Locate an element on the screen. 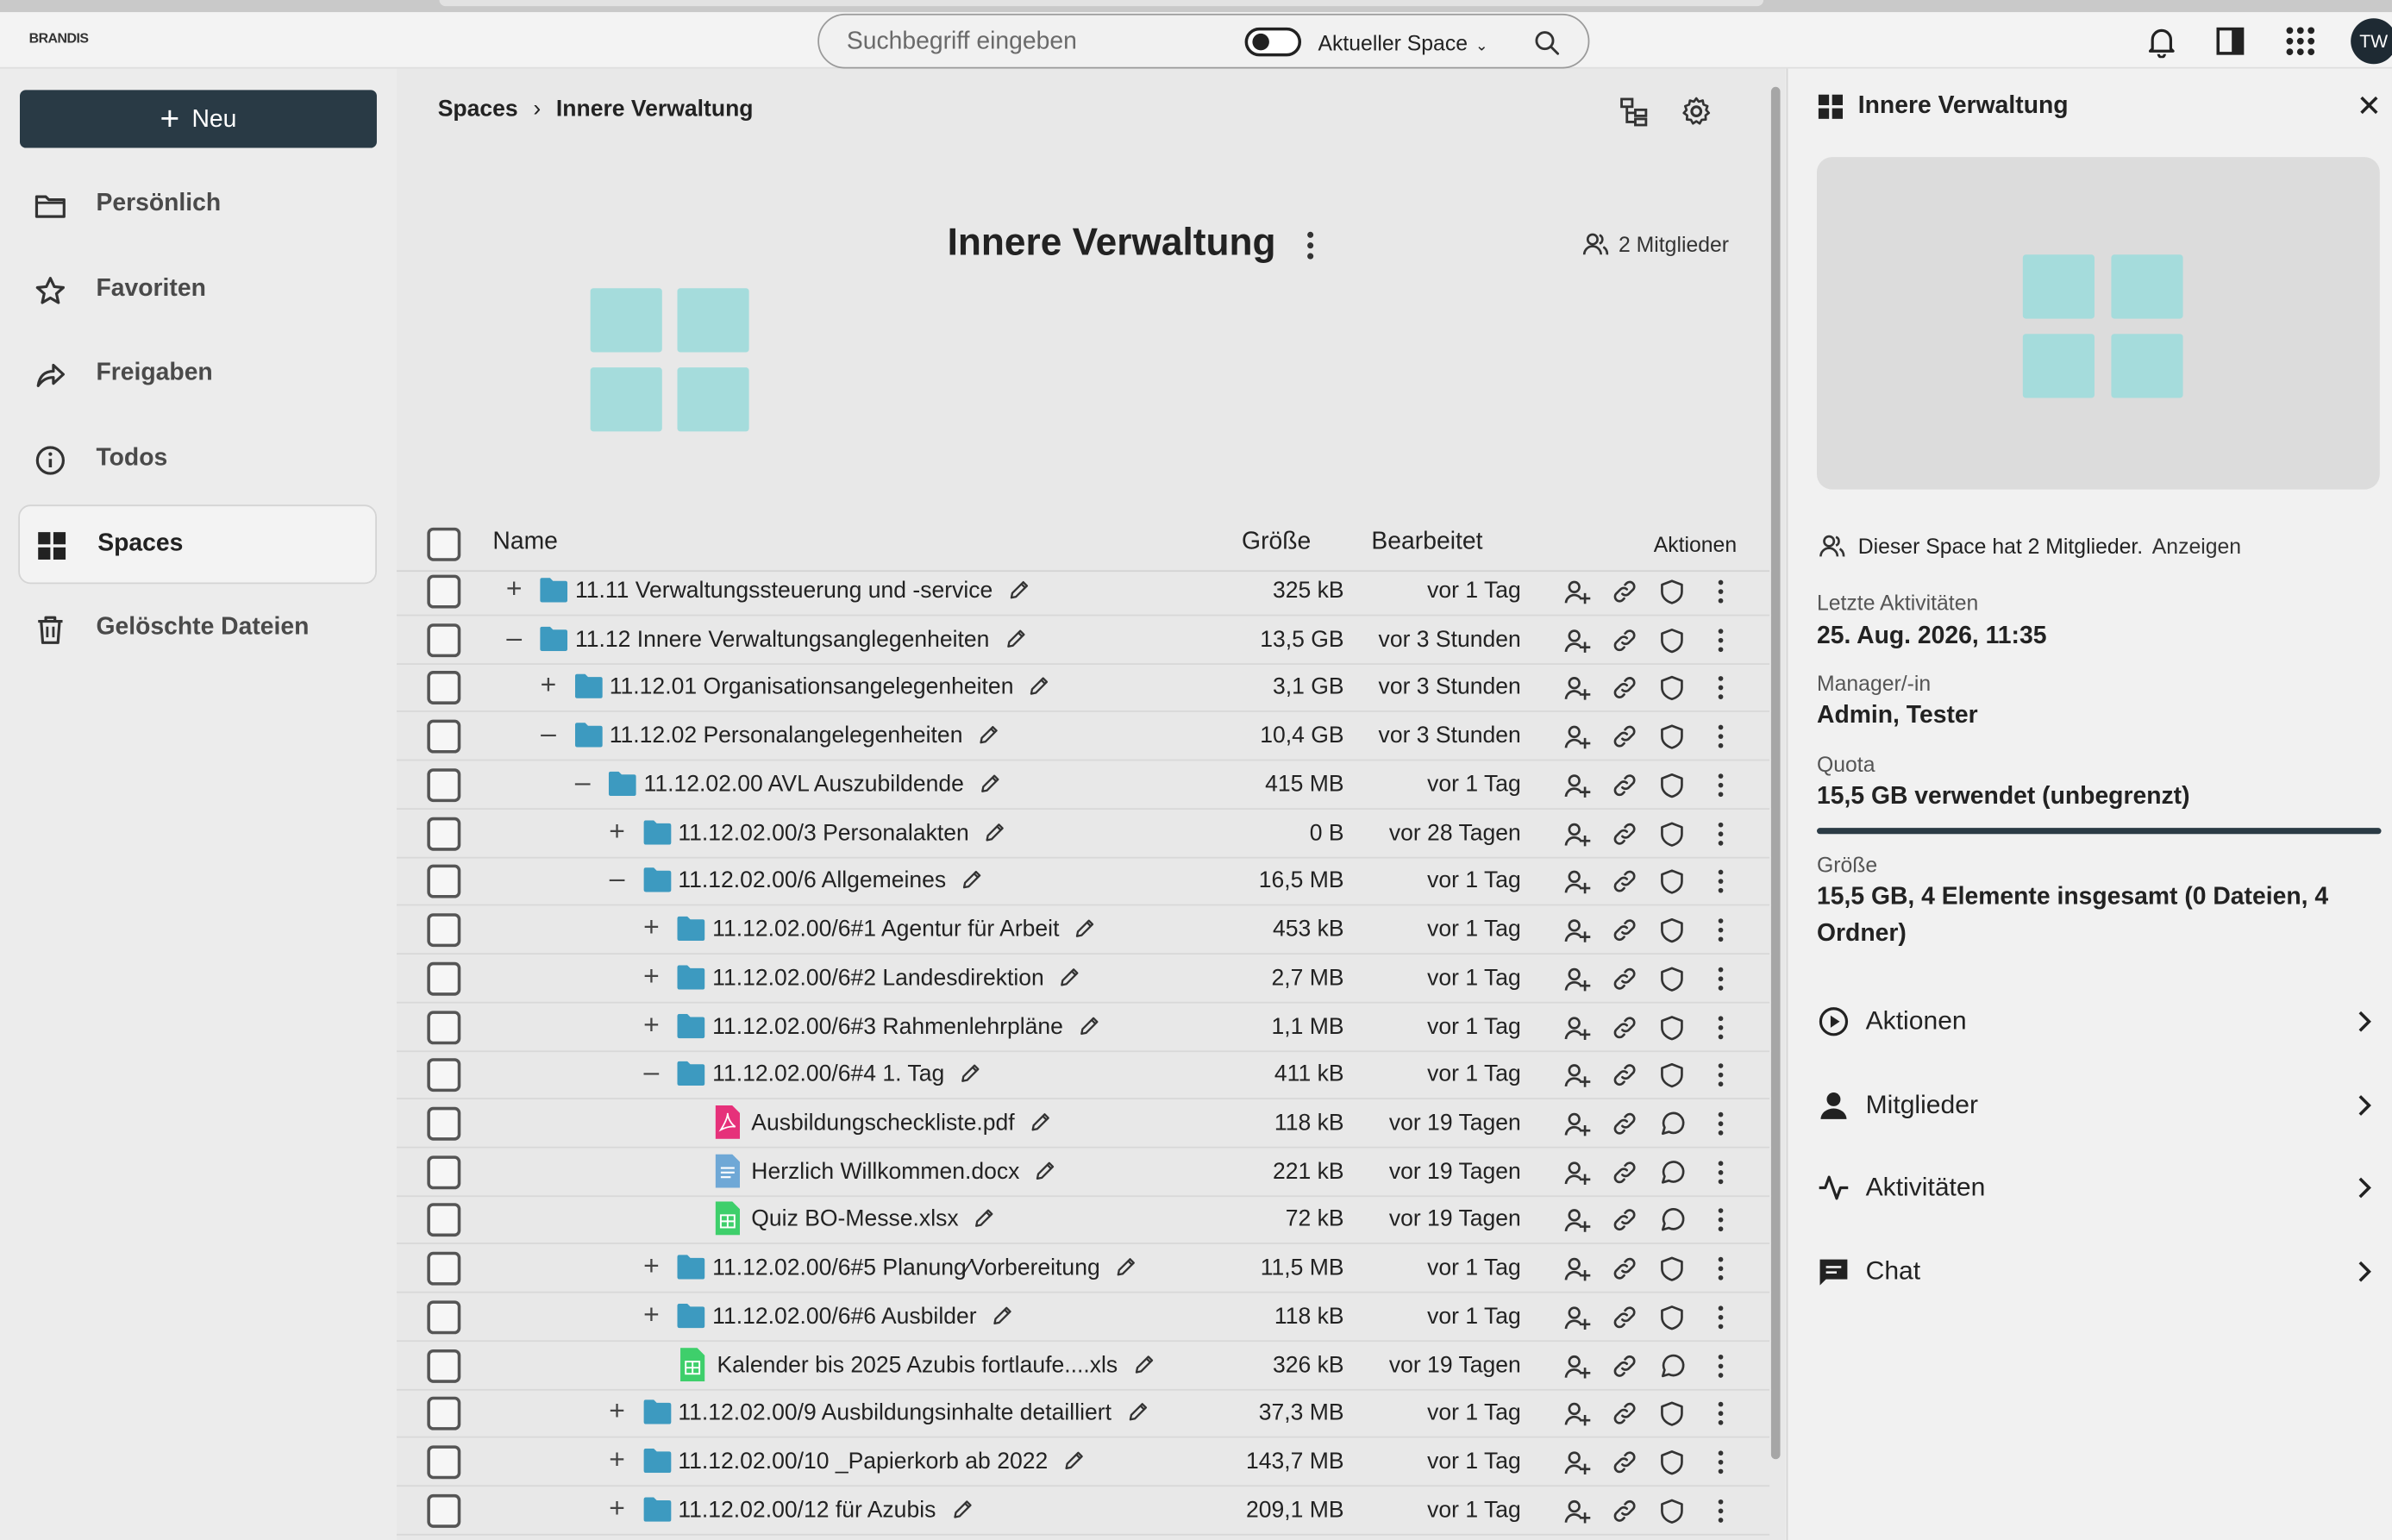 The height and width of the screenshot is (1540, 2392). sidebar-item-gelöschte-dateien: Gelöschte Dateien is located at coordinates (197, 629).